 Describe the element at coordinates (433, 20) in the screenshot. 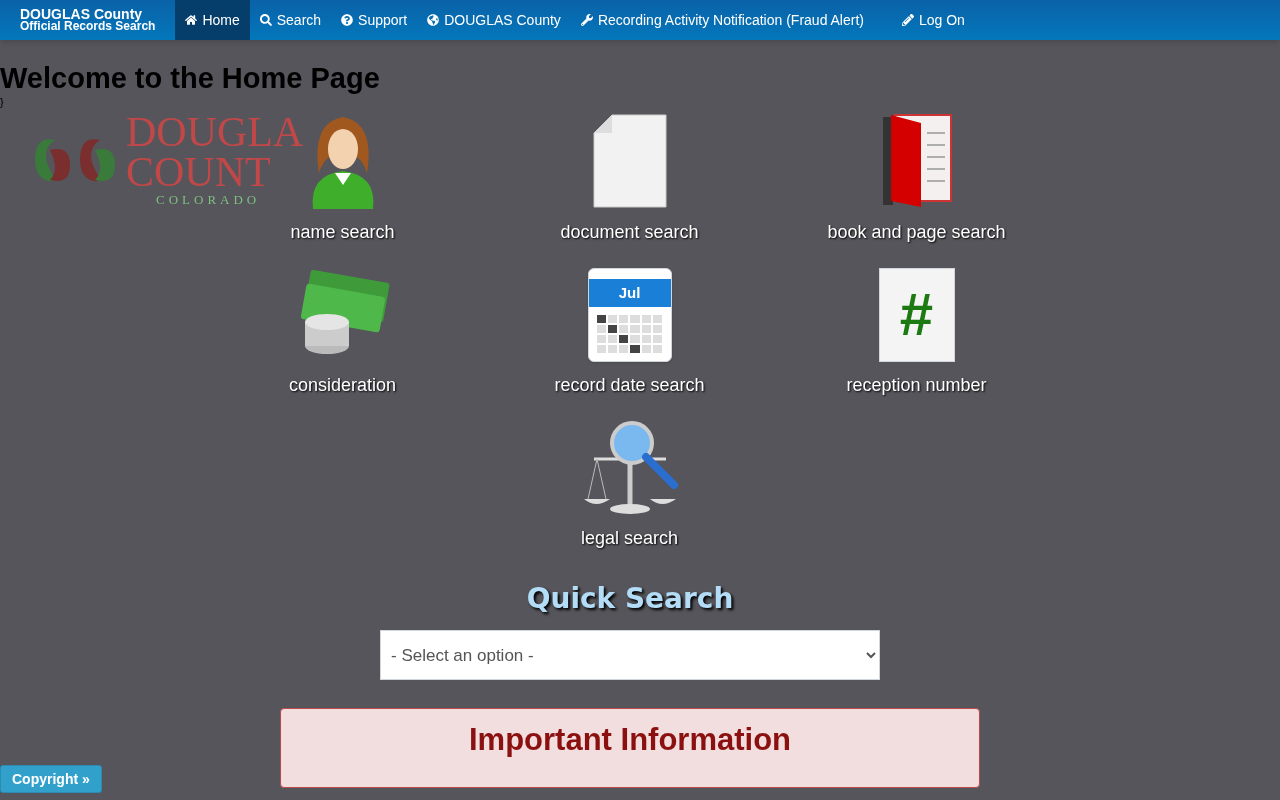

I see `globe-icon` at that location.